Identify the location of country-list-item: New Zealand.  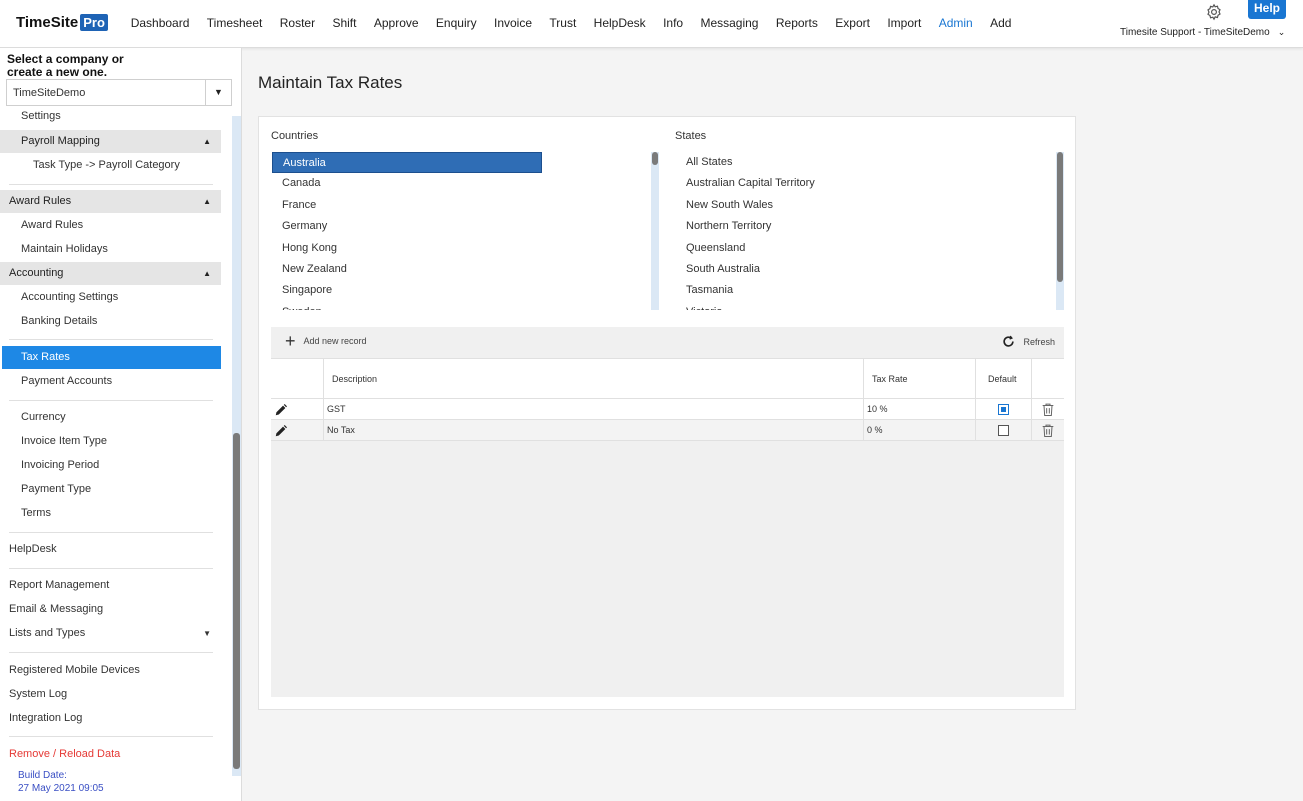
(461, 269).